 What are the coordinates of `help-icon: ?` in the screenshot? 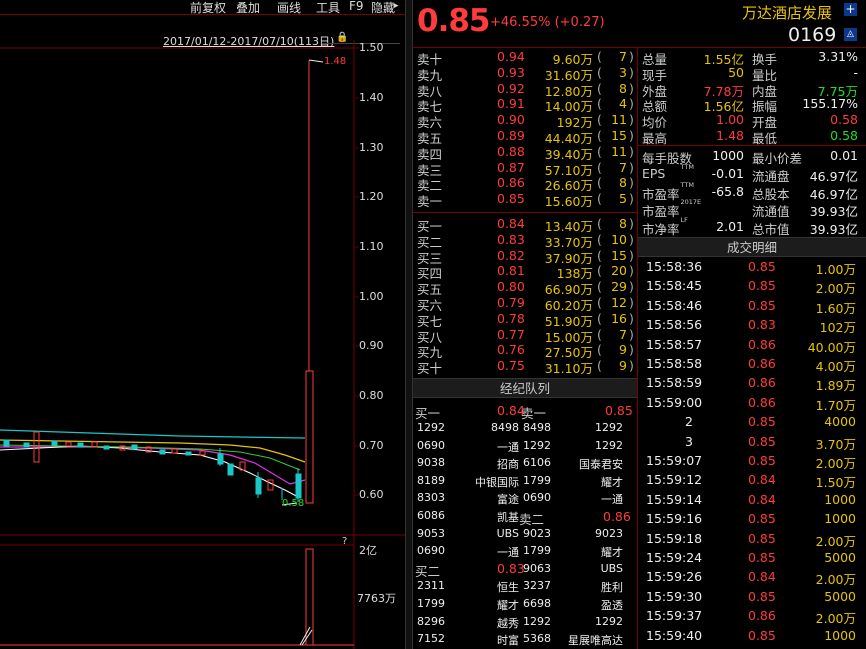 It's located at (344, 541).